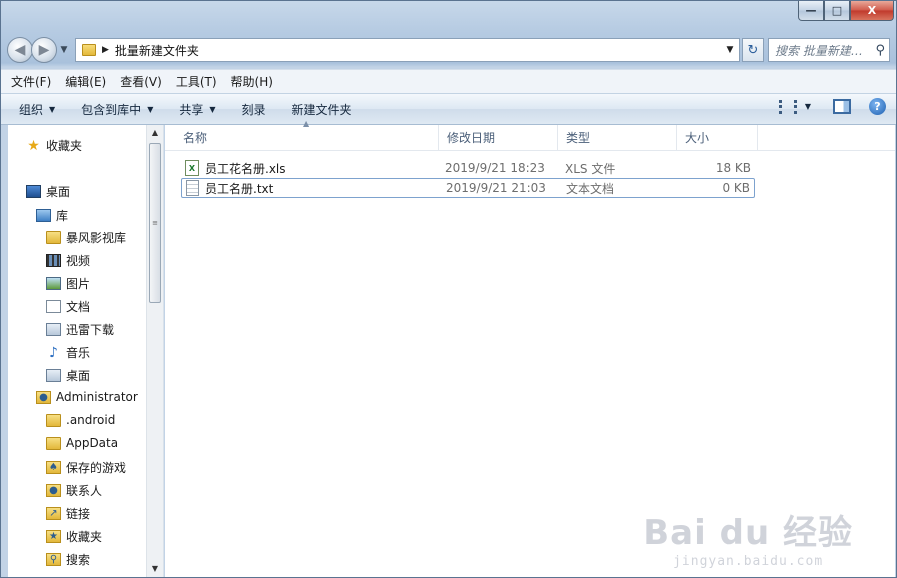 The image size is (897, 578). What do you see at coordinates (717, 138) in the screenshot?
I see `column-header-size: 大小` at bounding box center [717, 138].